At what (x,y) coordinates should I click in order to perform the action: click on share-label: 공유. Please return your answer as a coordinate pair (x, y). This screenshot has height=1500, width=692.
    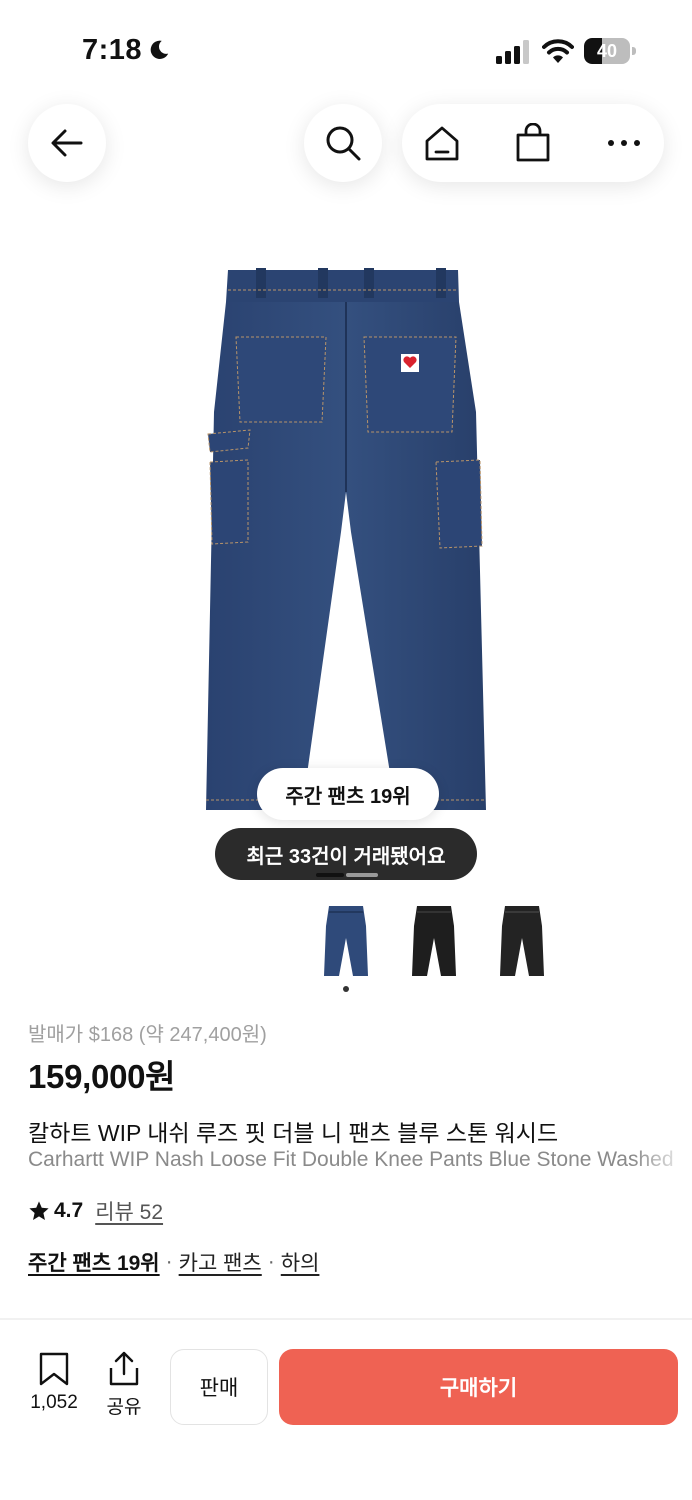
    Looking at the image, I should click on (124, 1407).